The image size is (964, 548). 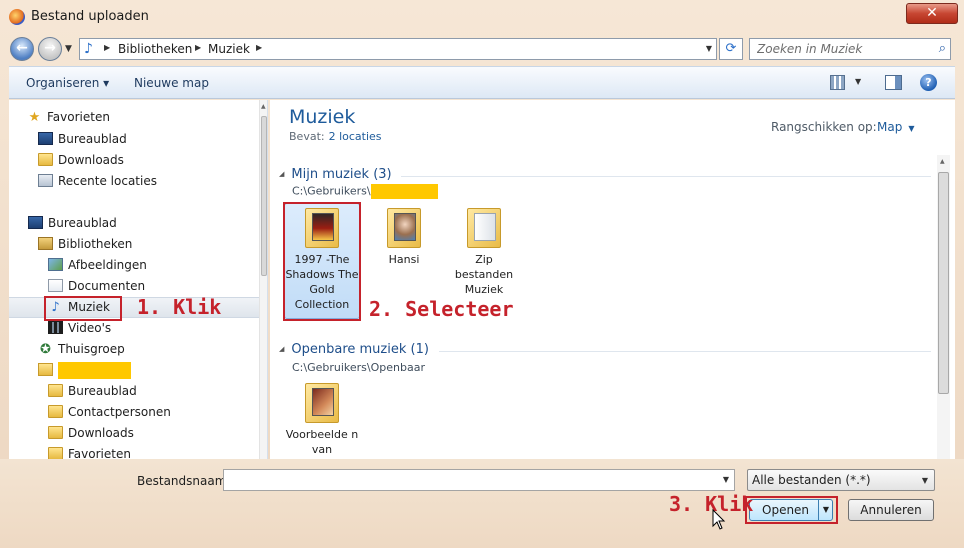 I want to click on file-tile-zip: Zip bestanden Muziek, so click(x=484, y=252).